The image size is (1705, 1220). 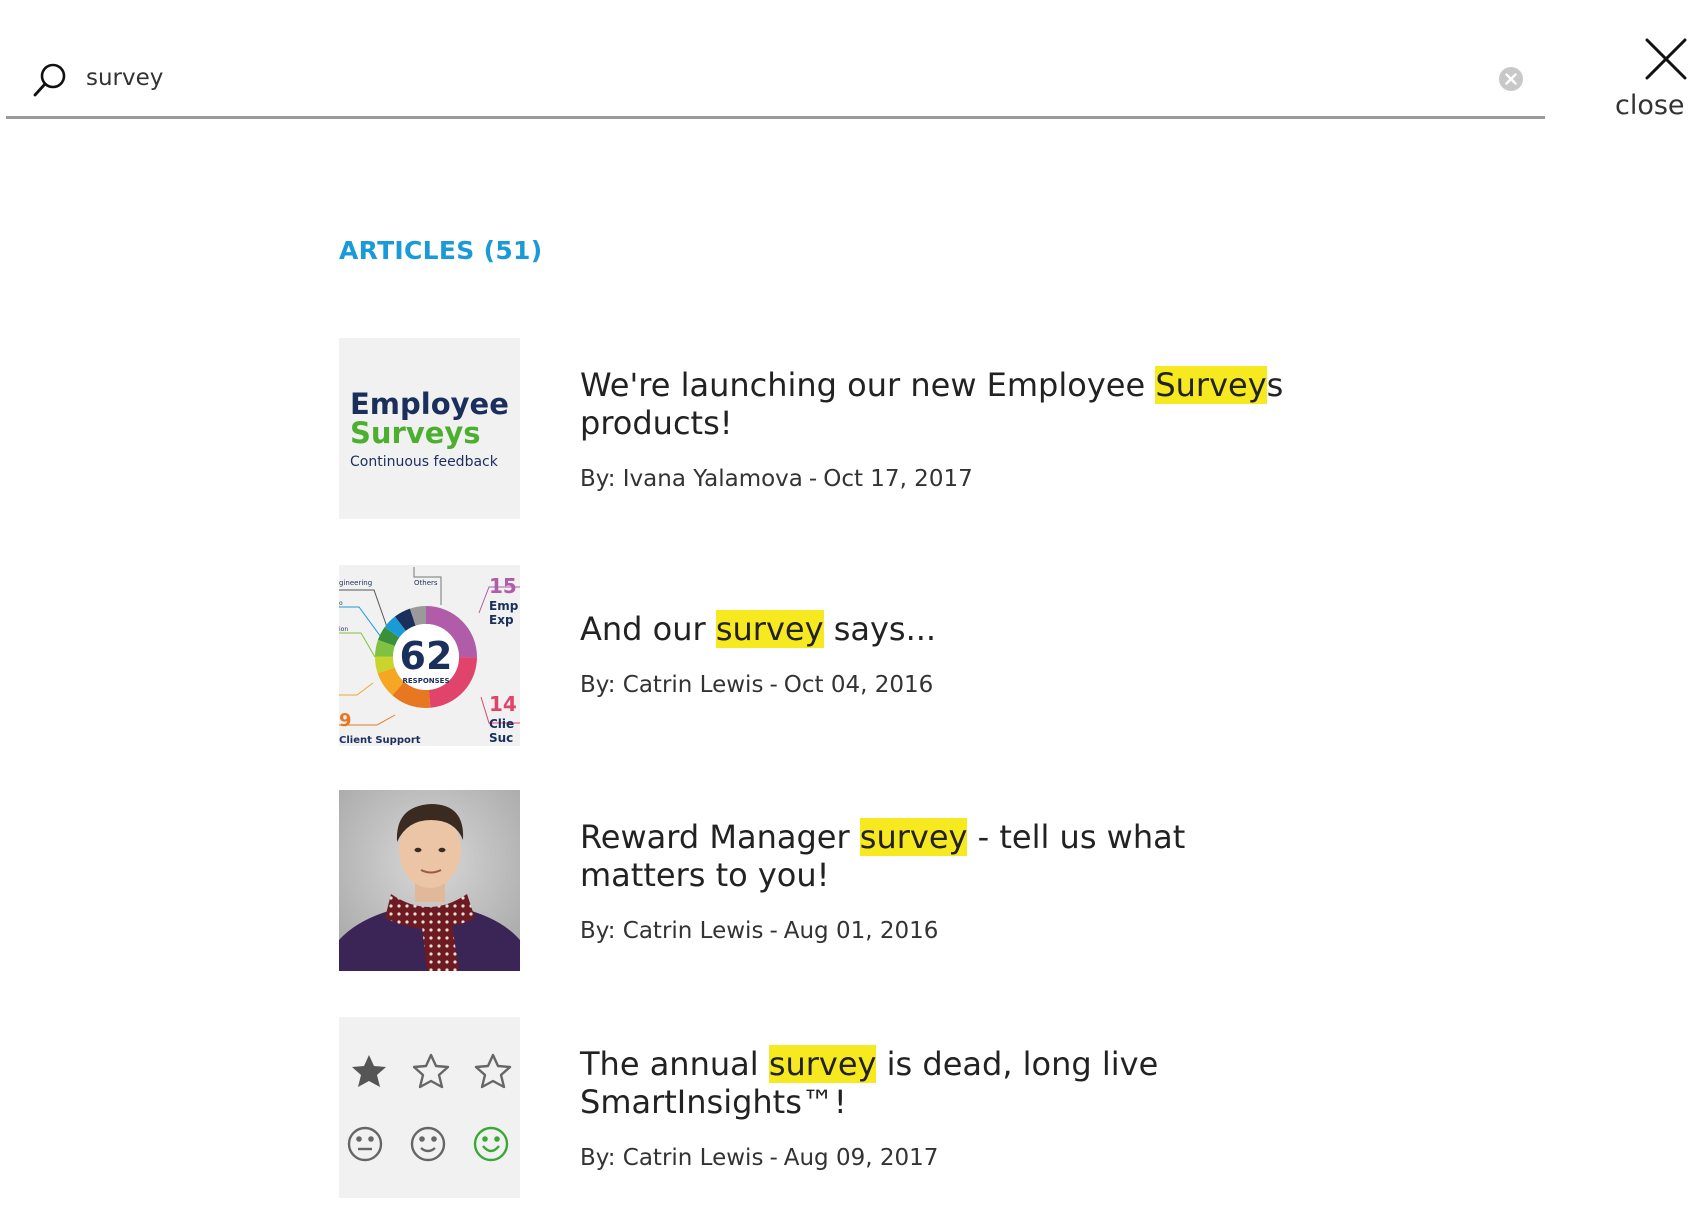 What do you see at coordinates (1211, 385) in the screenshot?
I see `search-match-highlight: Survey` at bounding box center [1211, 385].